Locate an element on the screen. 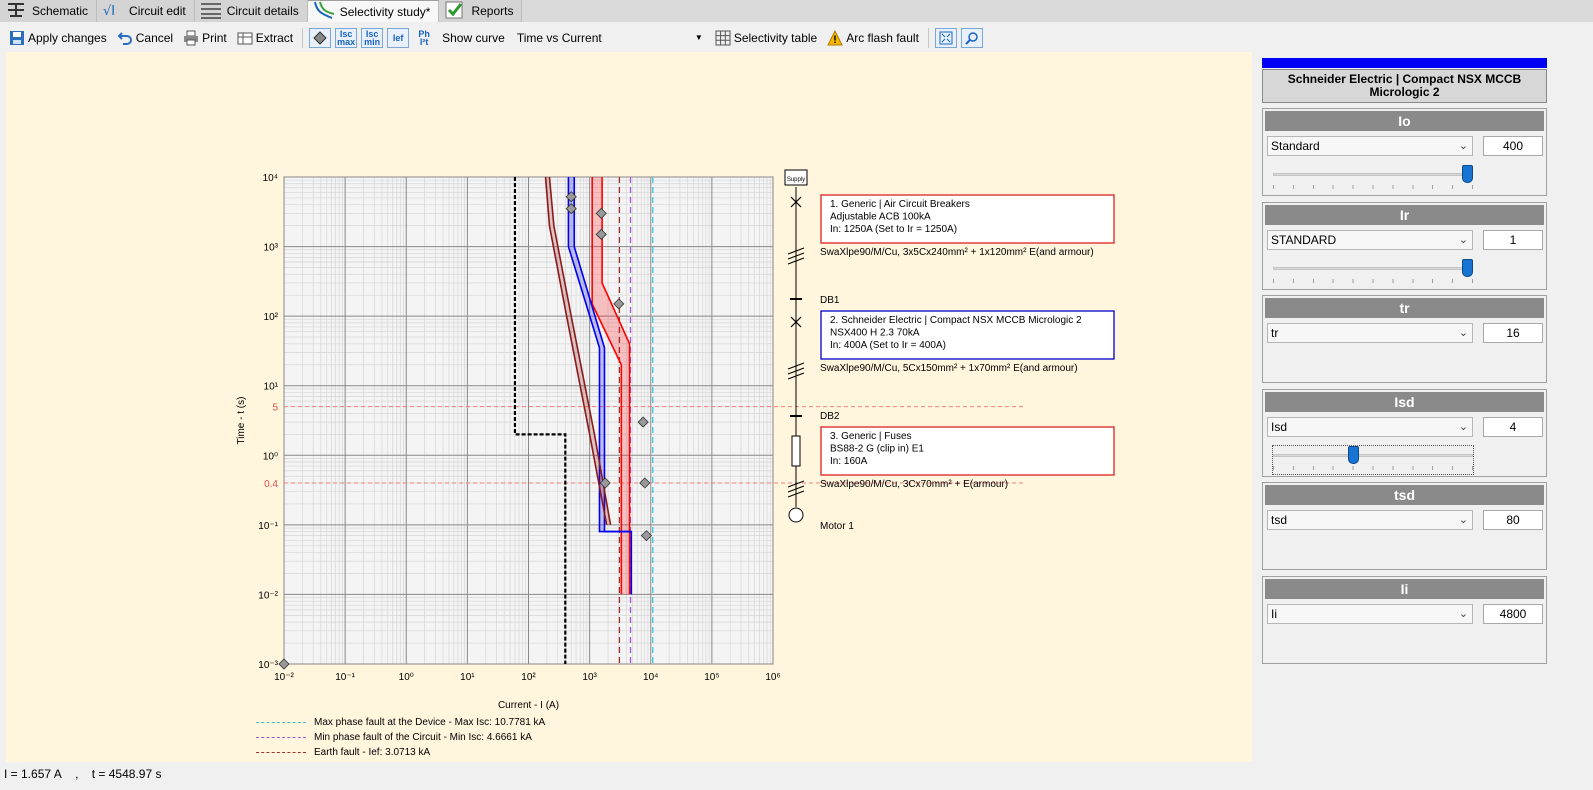 The width and height of the screenshot is (1593, 790). selectivity-table-button: Selectivity table is located at coordinates (766, 38).